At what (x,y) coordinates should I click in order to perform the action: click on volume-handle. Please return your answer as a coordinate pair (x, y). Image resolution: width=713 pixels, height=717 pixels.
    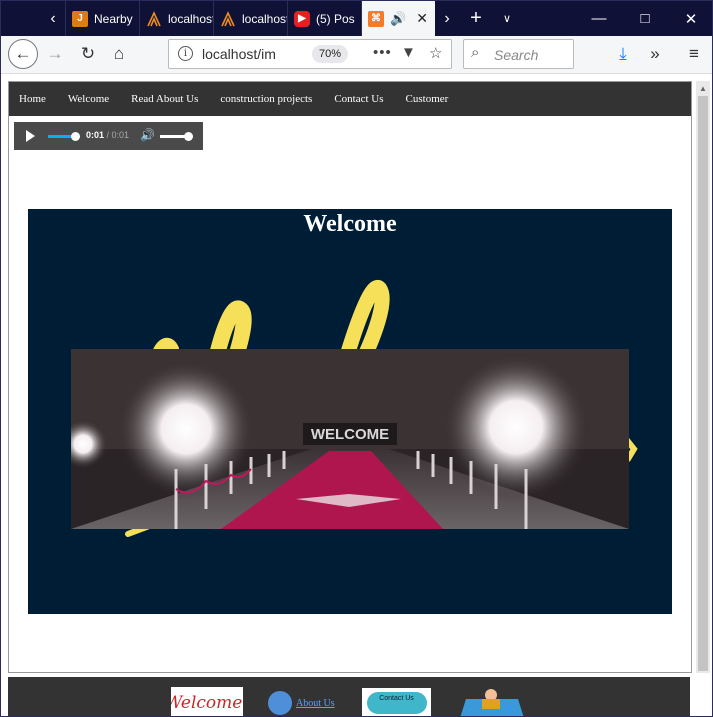
    Looking at the image, I should click on (188, 136).